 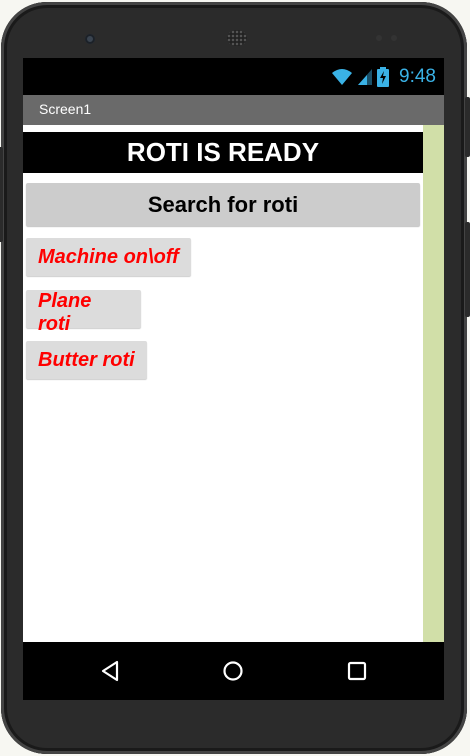 What do you see at coordinates (342, 77) in the screenshot?
I see `wifi-icon` at bounding box center [342, 77].